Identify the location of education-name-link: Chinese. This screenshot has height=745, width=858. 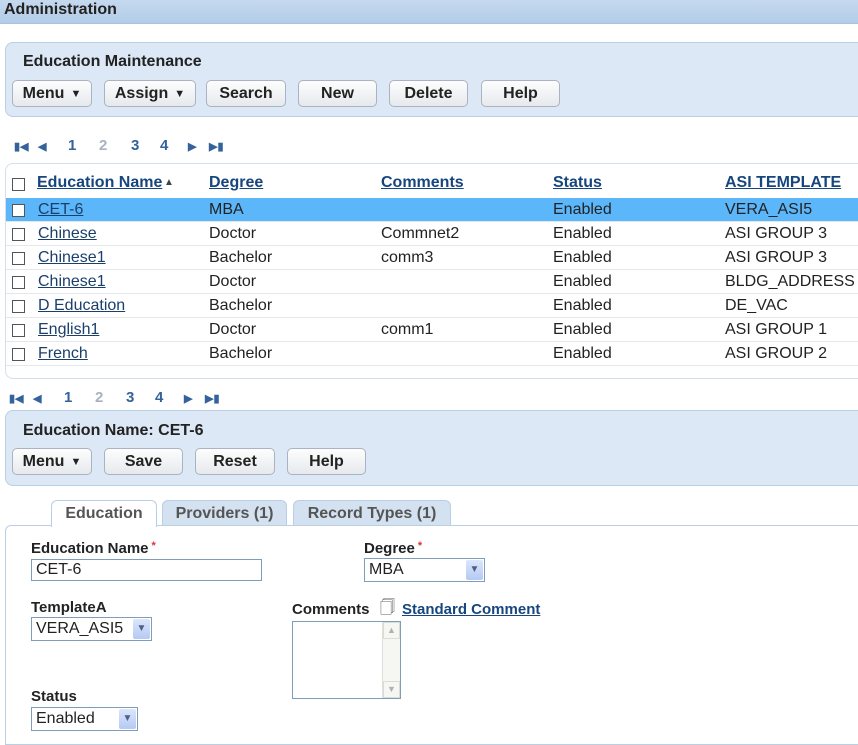
(67, 234).